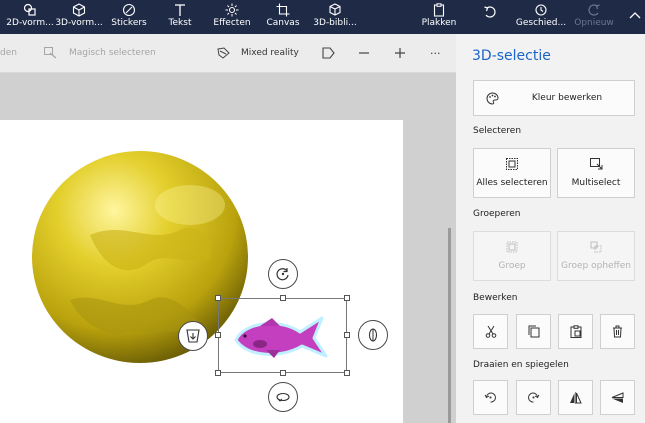 The image size is (645, 423). What do you see at coordinates (512, 183) in the screenshot?
I see `select-all-label: Alles selecteren` at bounding box center [512, 183].